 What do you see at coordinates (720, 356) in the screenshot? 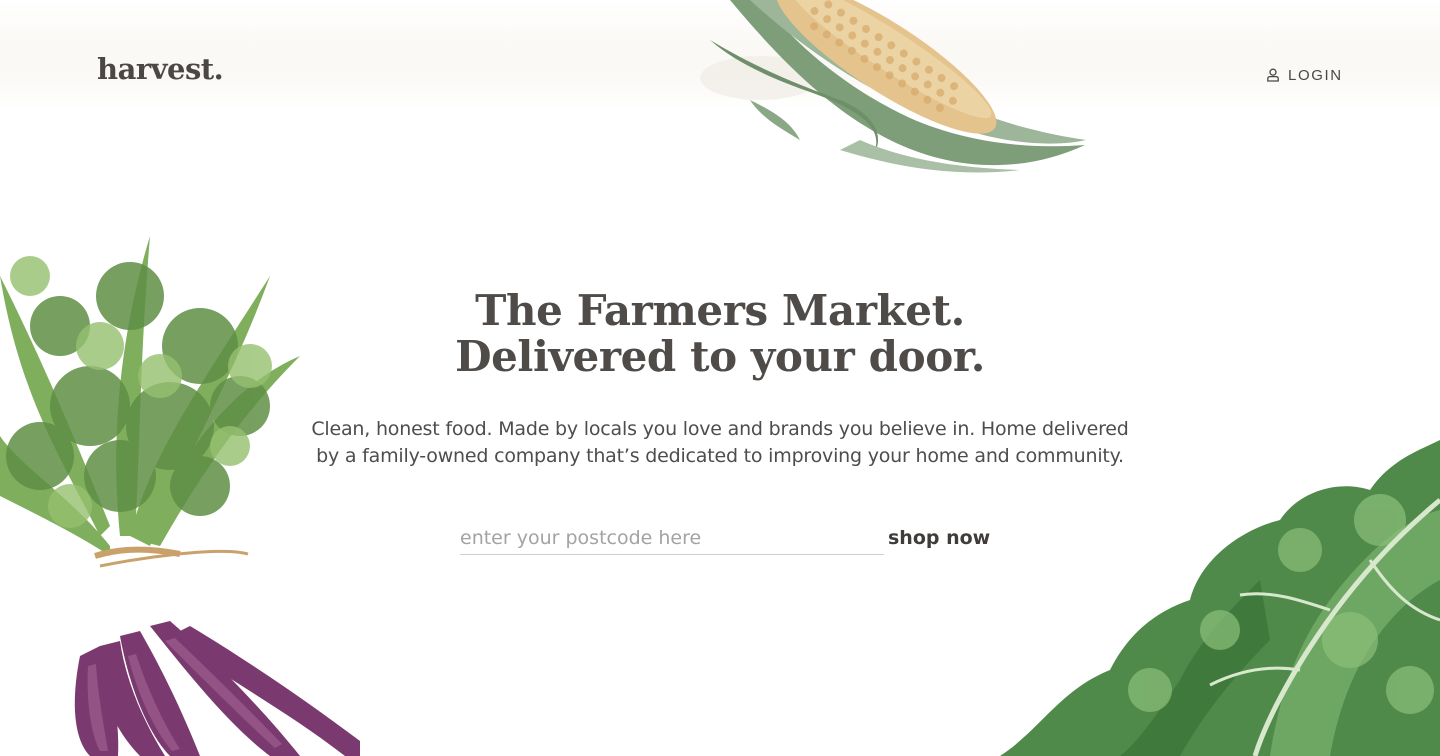
I see `hero-title-line-2: Delivered to your door.` at bounding box center [720, 356].